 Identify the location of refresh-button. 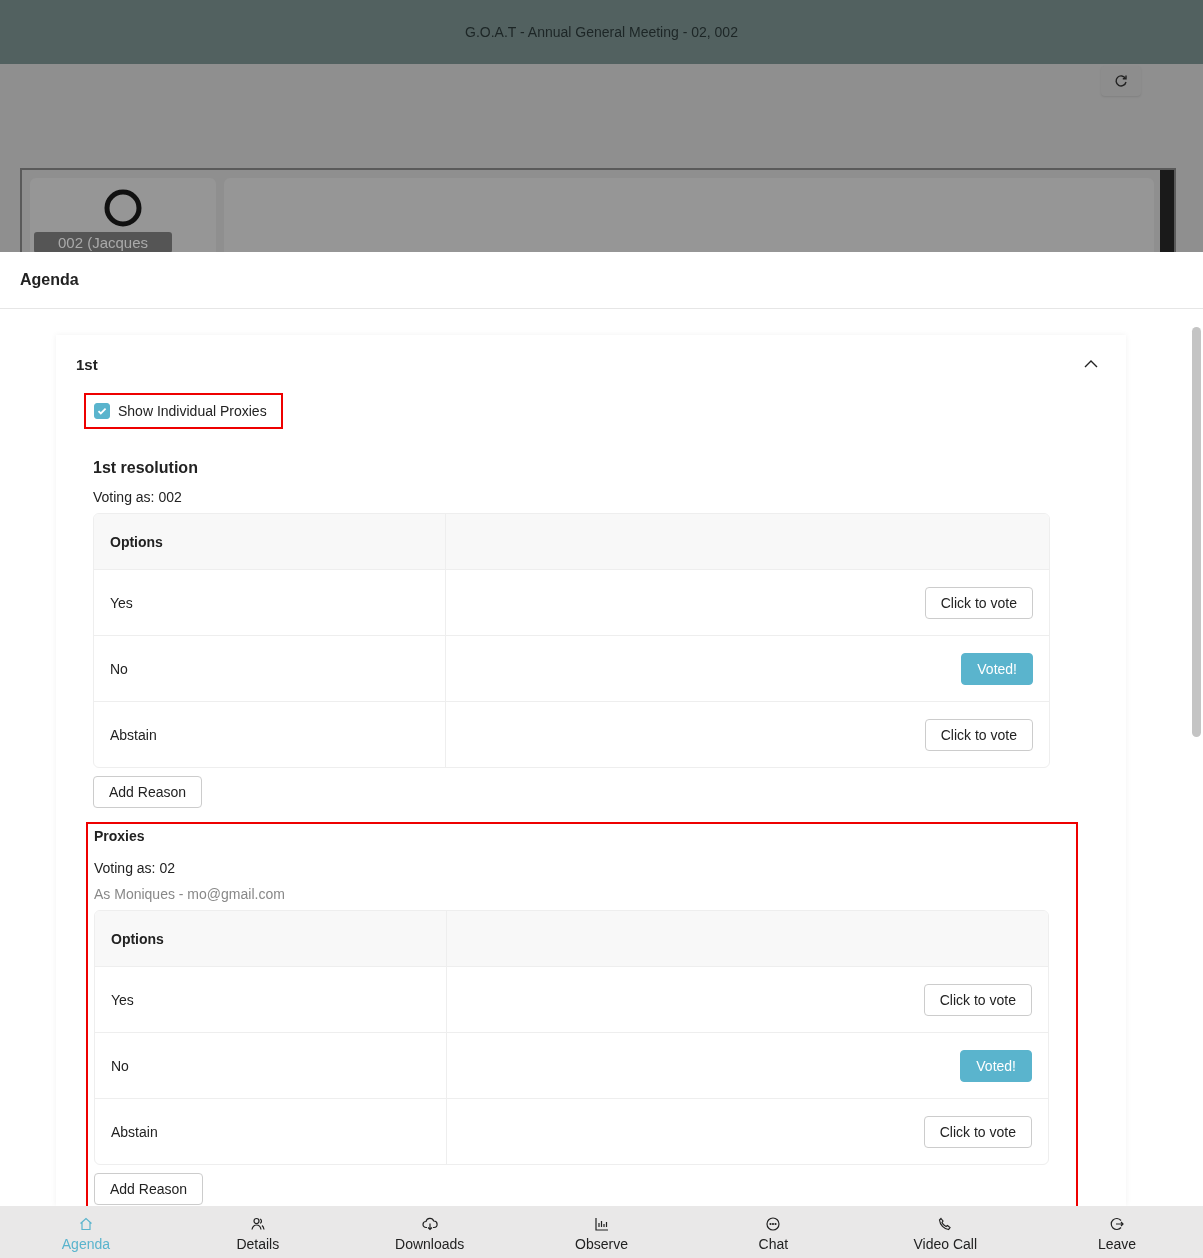
(1121, 81).